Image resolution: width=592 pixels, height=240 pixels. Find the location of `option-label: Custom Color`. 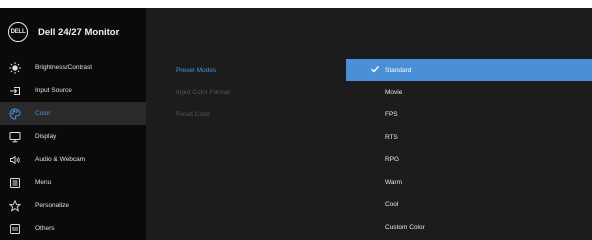

option-label: Custom Color is located at coordinates (405, 227).